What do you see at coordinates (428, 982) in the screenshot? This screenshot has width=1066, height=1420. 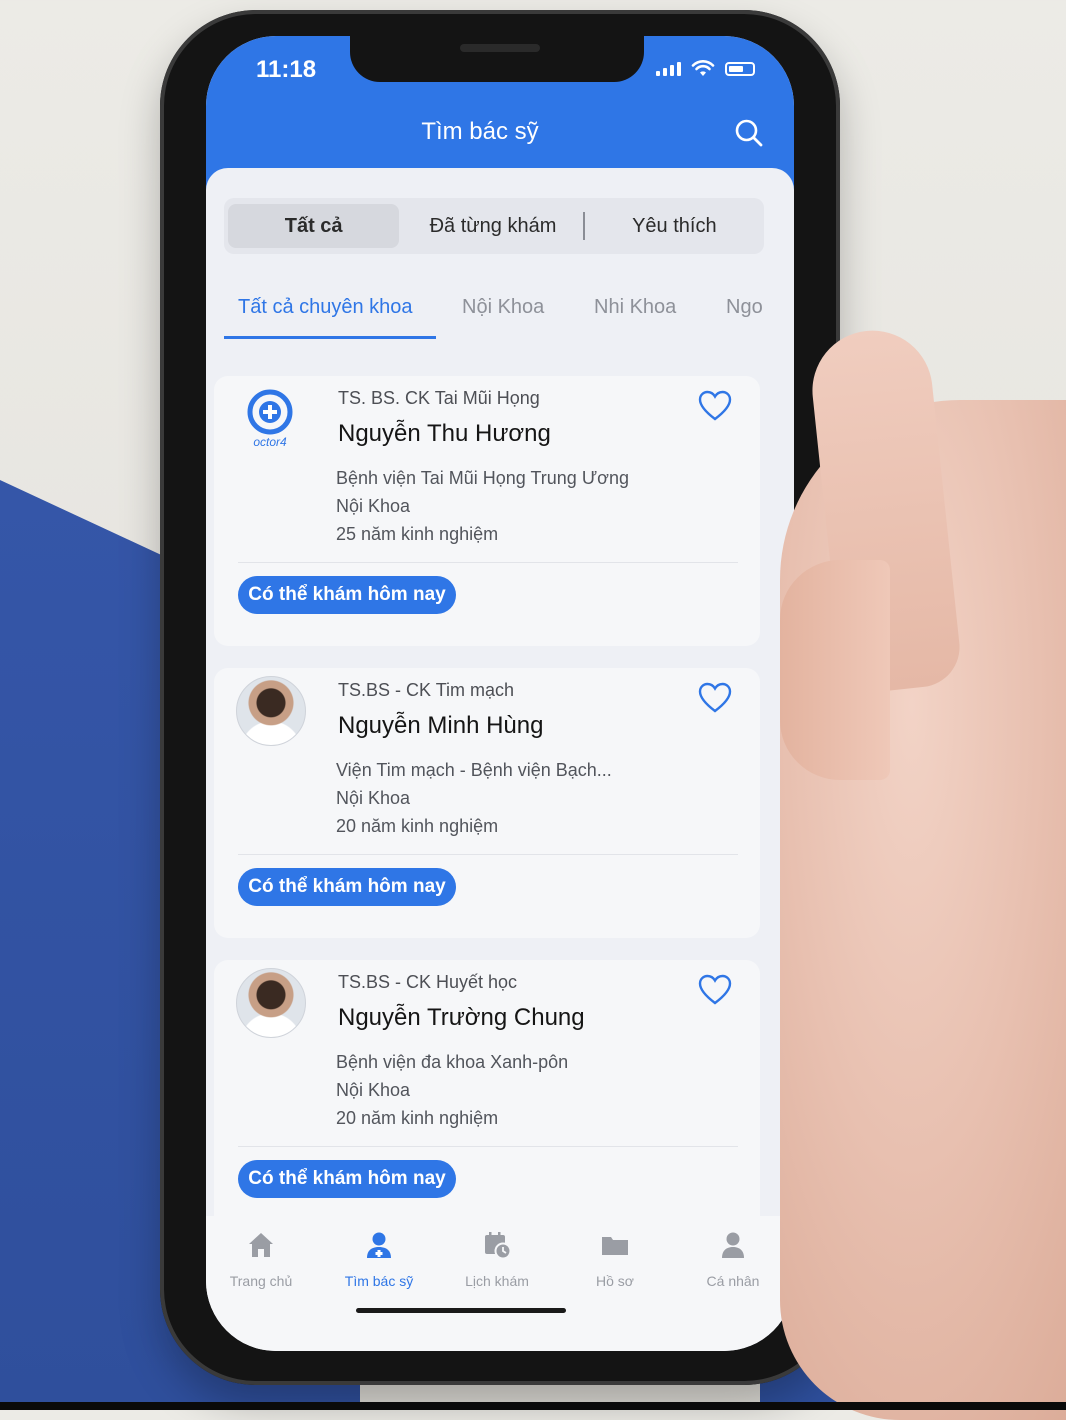 I see `doctor-title: TS.BS - CK Huyết học` at bounding box center [428, 982].